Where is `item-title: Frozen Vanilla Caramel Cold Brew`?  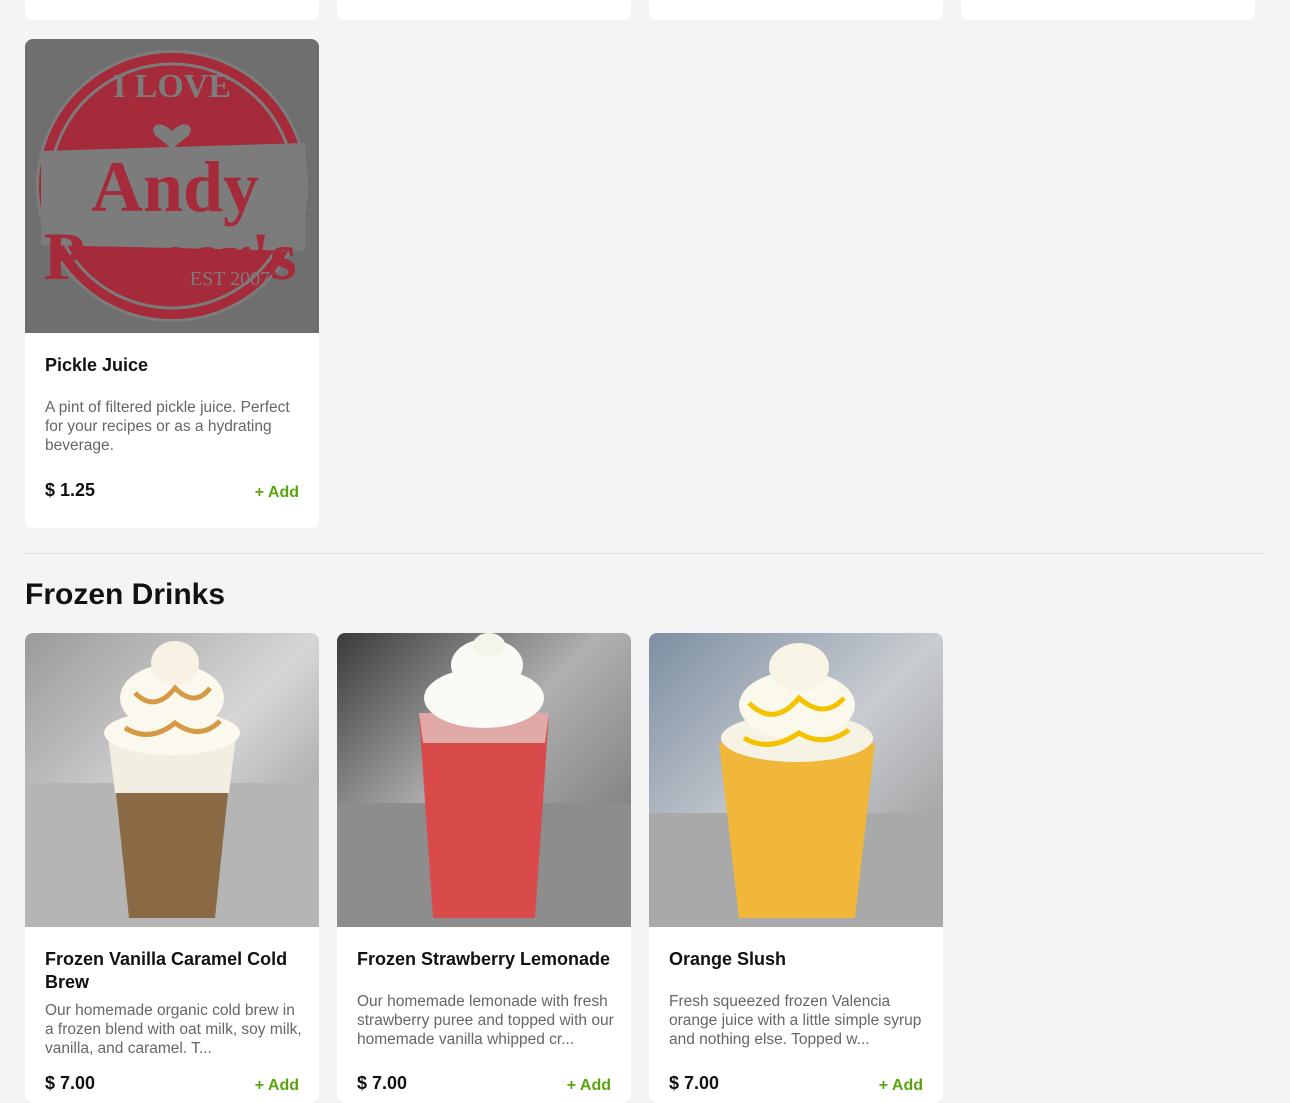
item-title: Frozen Vanilla Caramel Cold Brew is located at coordinates (166, 970).